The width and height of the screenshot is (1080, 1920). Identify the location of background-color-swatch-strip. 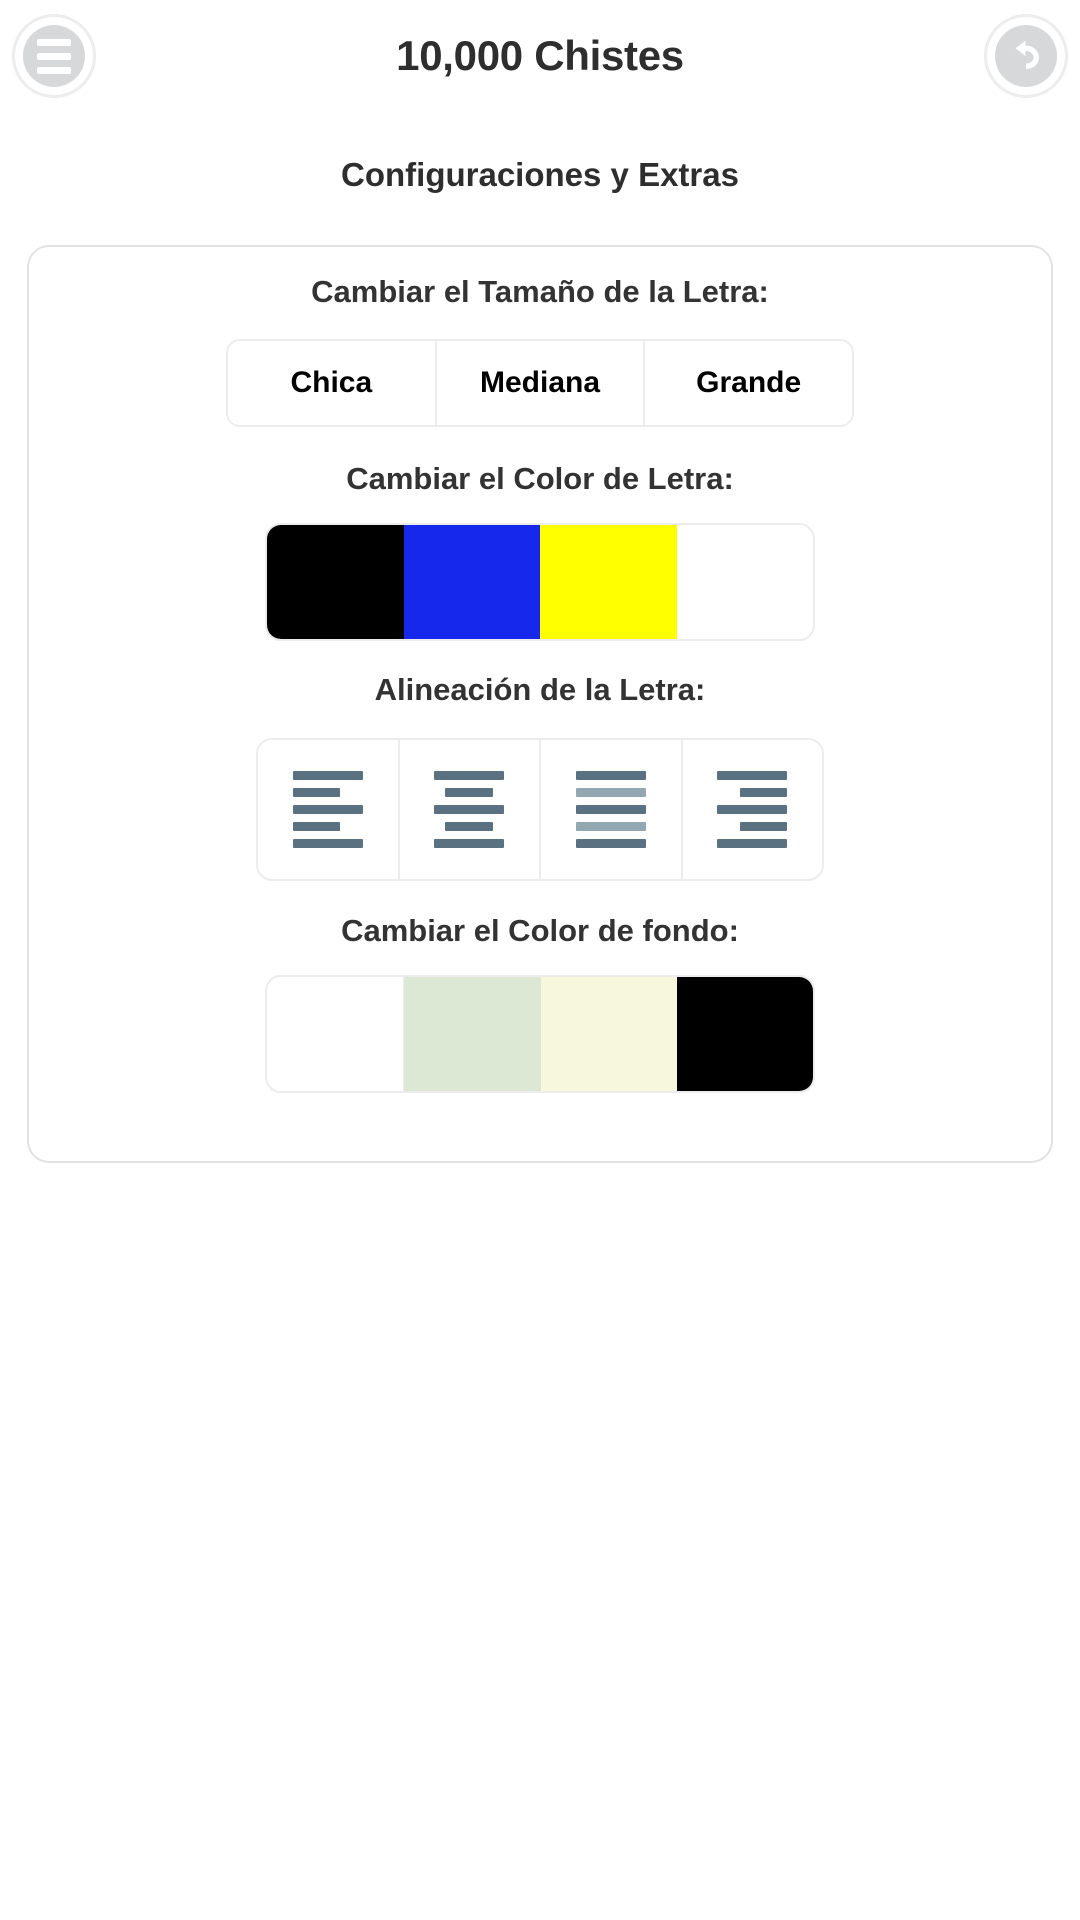
(540, 1033).